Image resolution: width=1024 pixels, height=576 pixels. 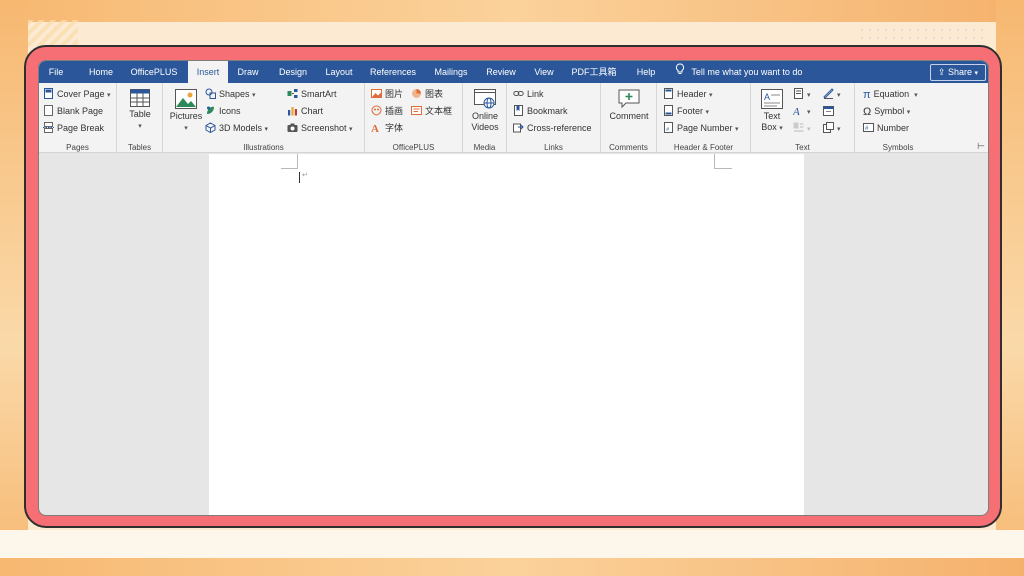 What do you see at coordinates (292, 128) in the screenshot?
I see `camera-icon` at bounding box center [292, 128].